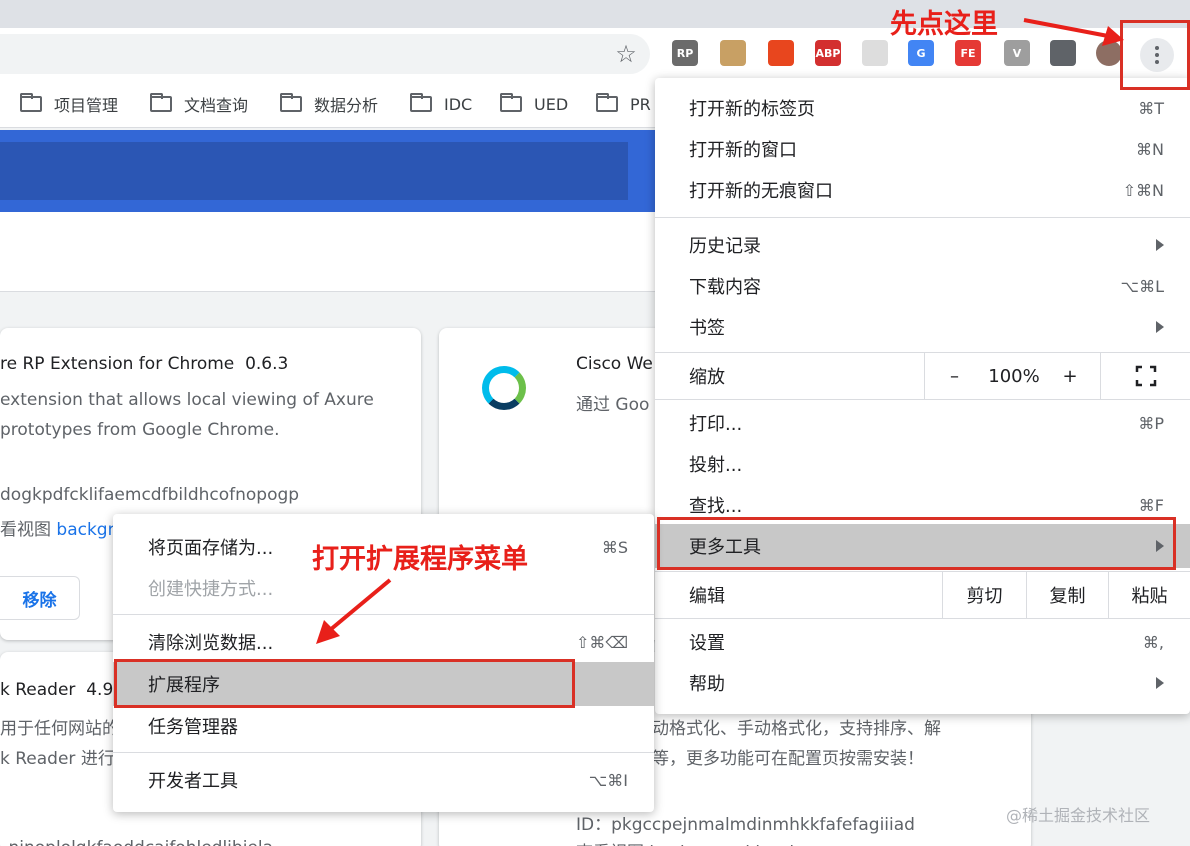 This screenshot has height=846, width=1190. Describe the element at coordinates (441, 104) in the screenshot. I see `bookmark-folder: IDC` at that location.